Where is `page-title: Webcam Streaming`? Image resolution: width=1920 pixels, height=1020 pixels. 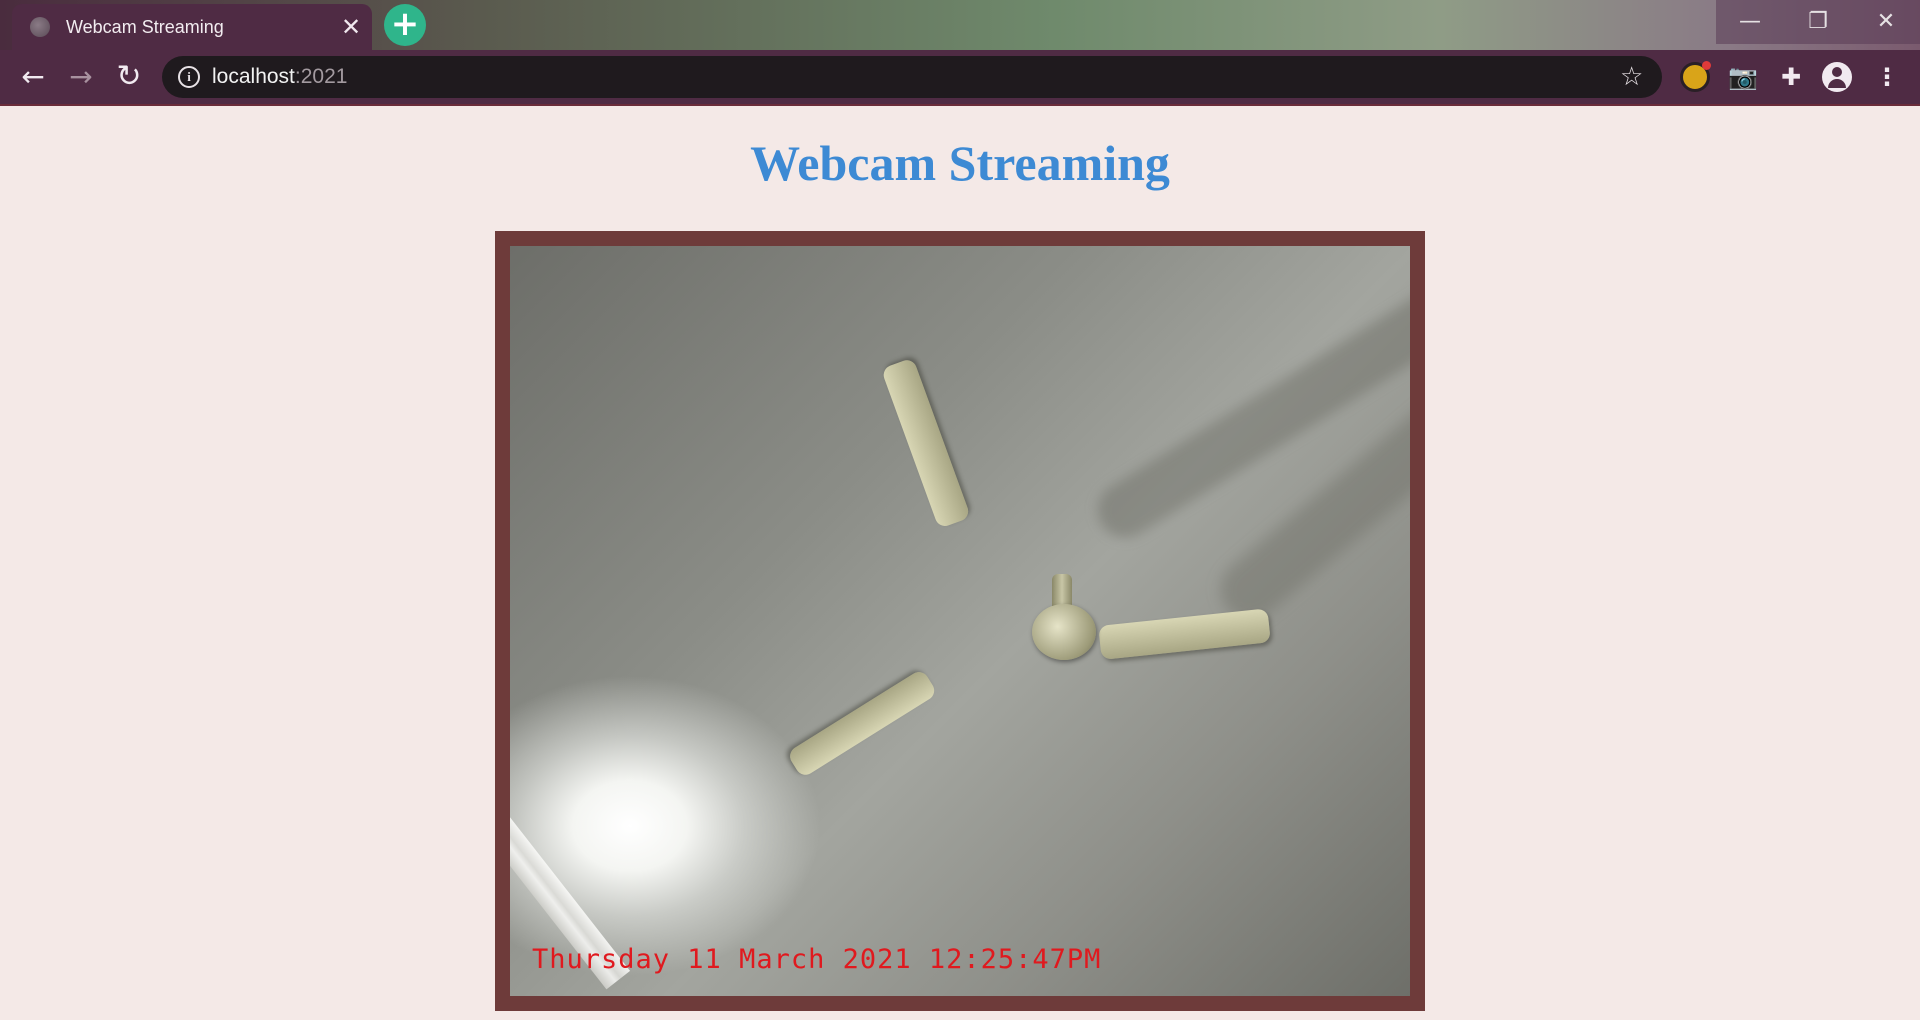 page-title: Webcam Streaming is located at coordinates (960, 163).